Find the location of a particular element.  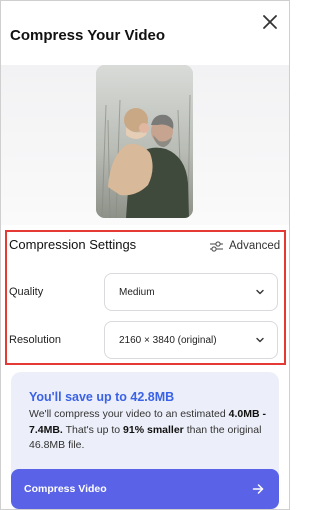

advanced-button: Advanced is located at coordinates (245, 246).